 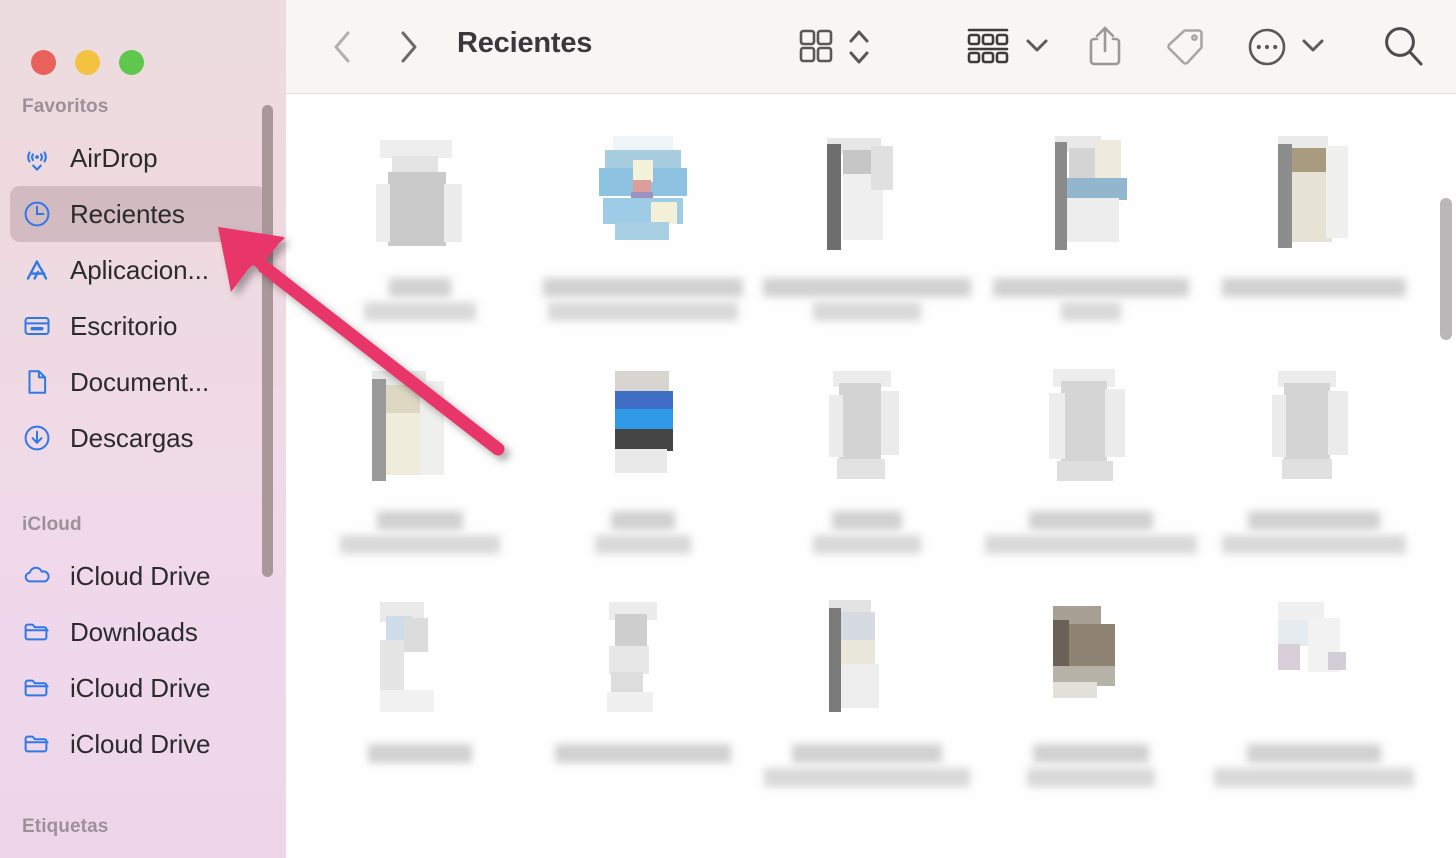 I want to click on sidebar-item-icloud-drive-2: iCloud Drive, so click(x=138, y=688).